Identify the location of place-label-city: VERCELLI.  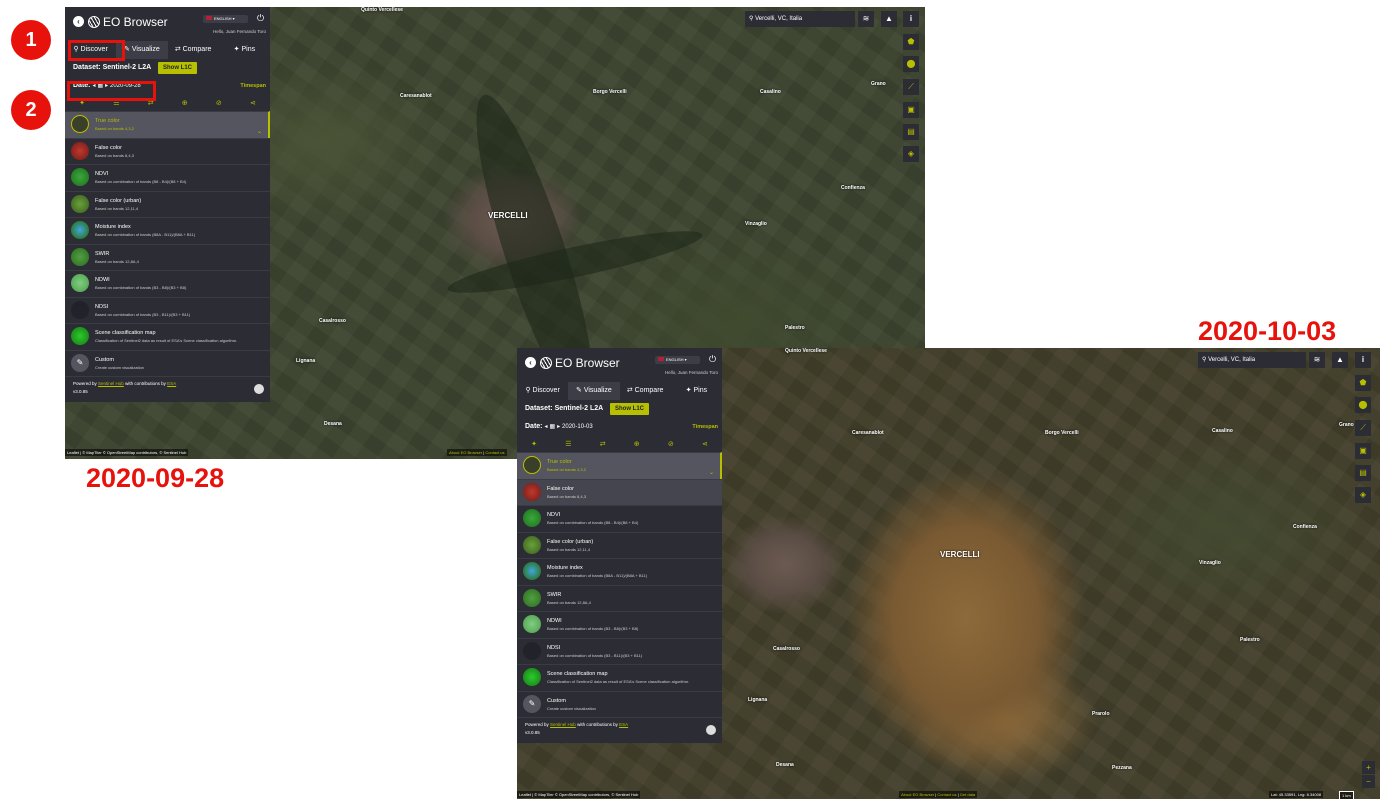
(960, 554).